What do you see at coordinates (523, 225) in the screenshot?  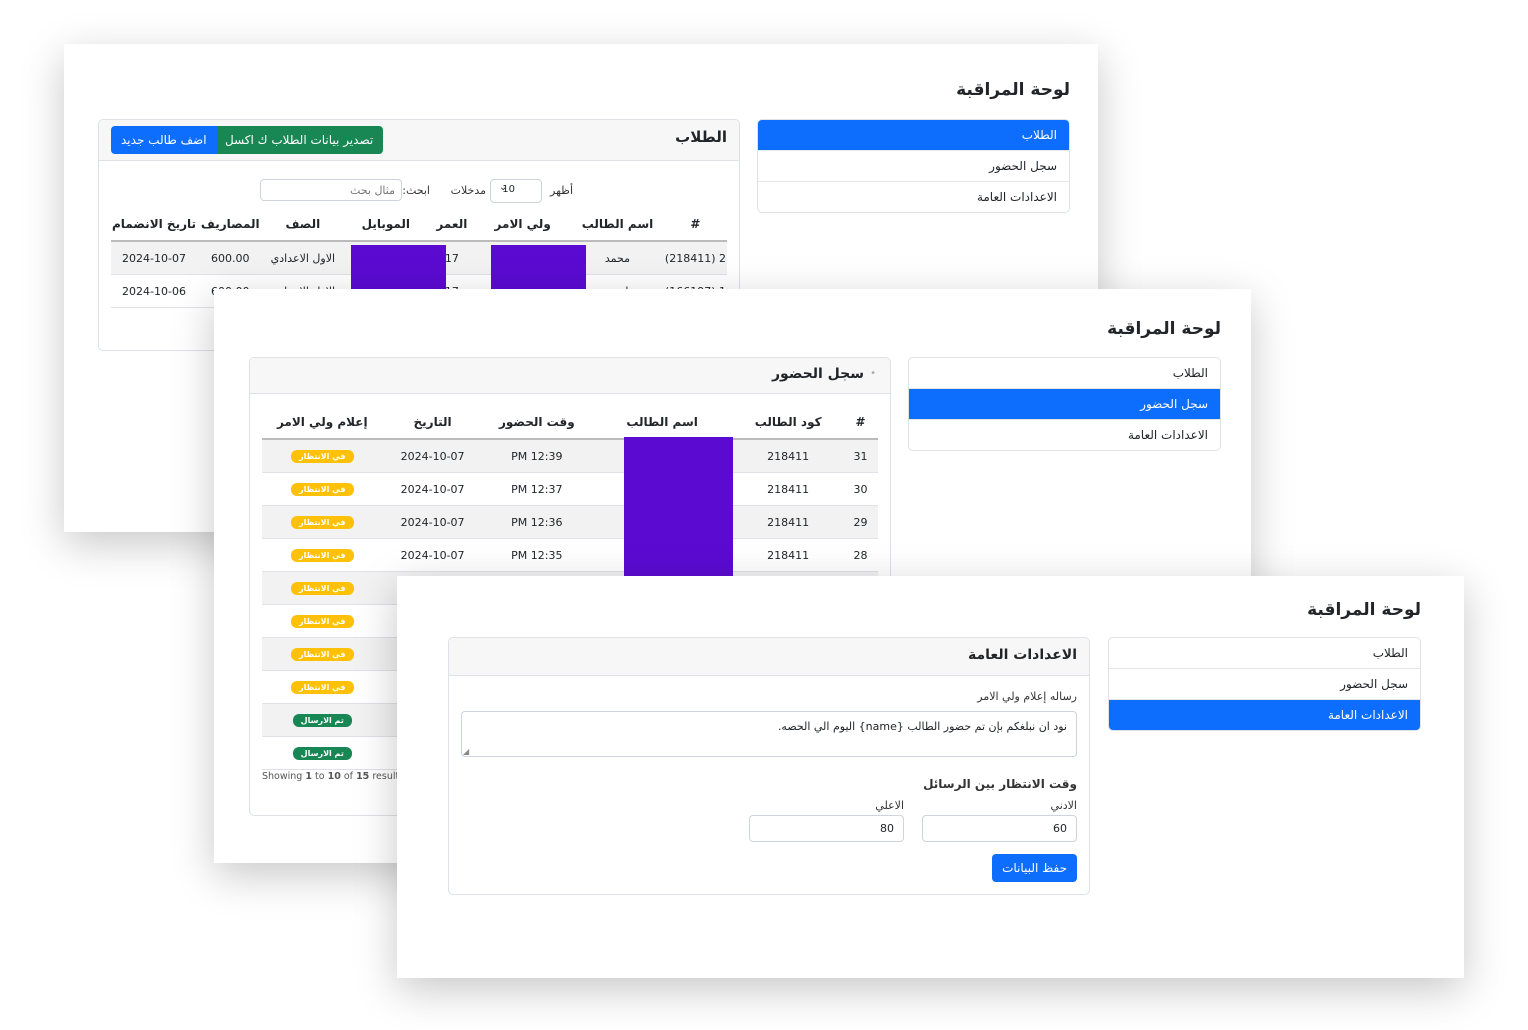 I see `col-header: ولي الامر` at bounding box center [523, 225].